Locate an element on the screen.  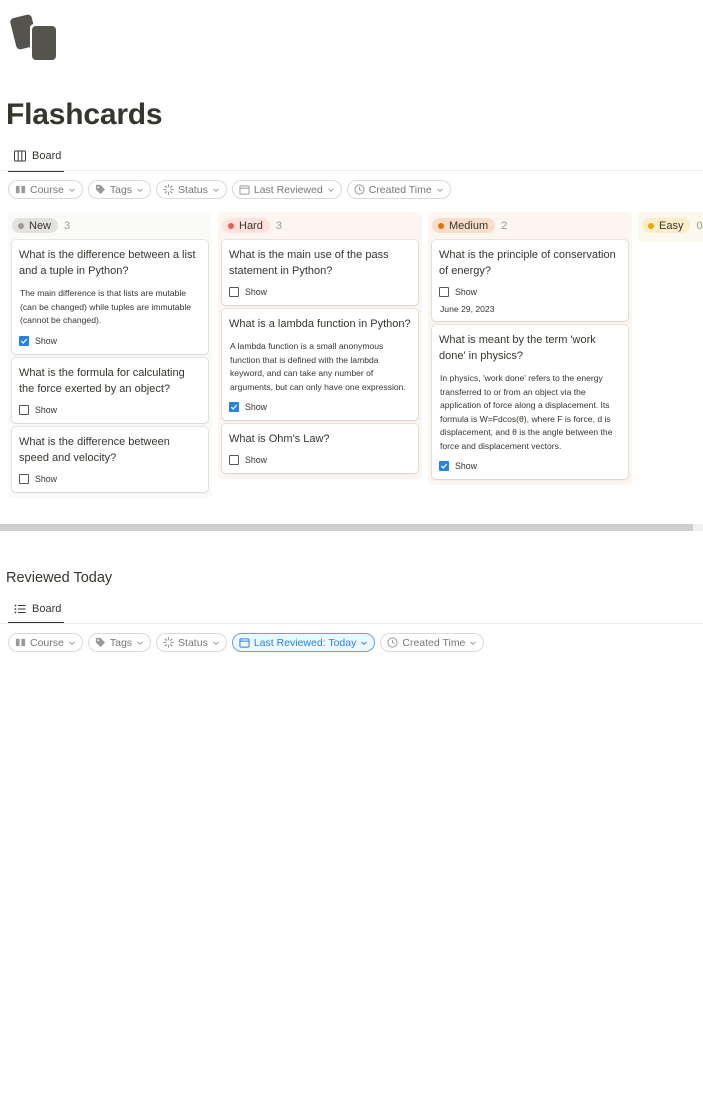
filter-label: Last Reviewed: Today is located at coordinates (305, 642).